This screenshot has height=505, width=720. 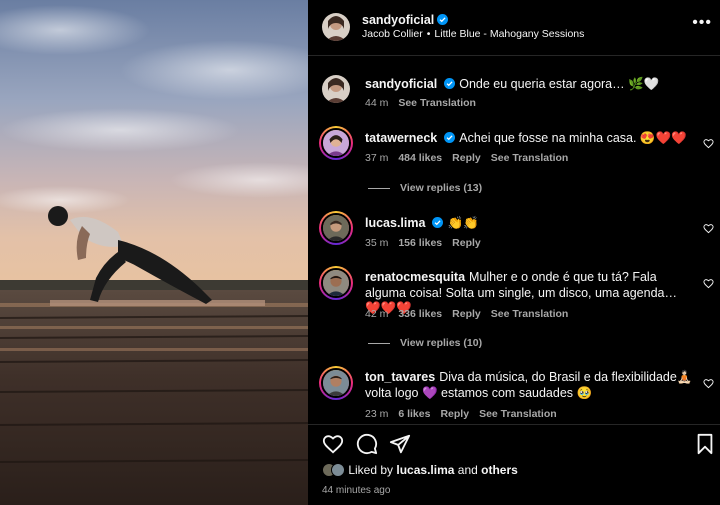 I want to click on timestamp: 23 m, so click(x=376, y=414).